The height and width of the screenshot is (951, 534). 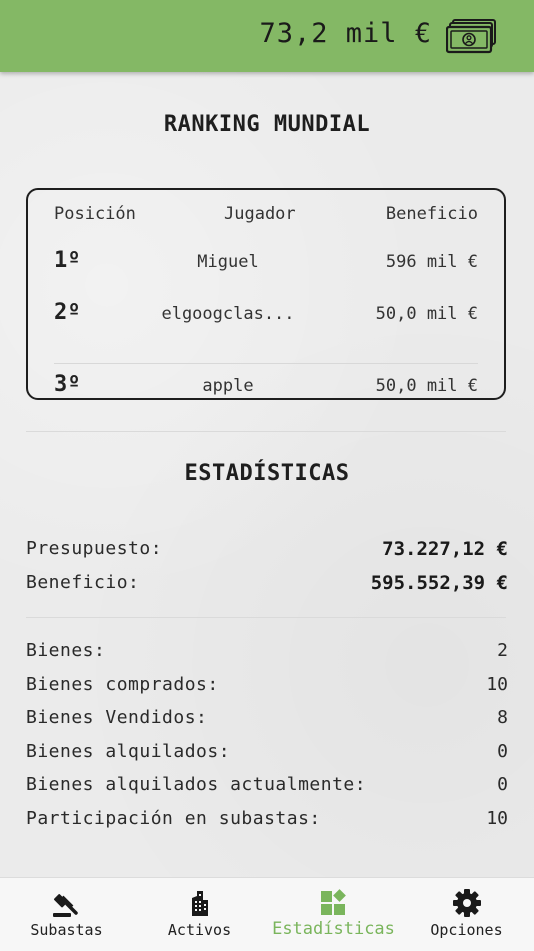 What do you see at coordinates (67, 312) in the screenshot?
I see `ranking-position: 2º` at bounding box center [67, 312].